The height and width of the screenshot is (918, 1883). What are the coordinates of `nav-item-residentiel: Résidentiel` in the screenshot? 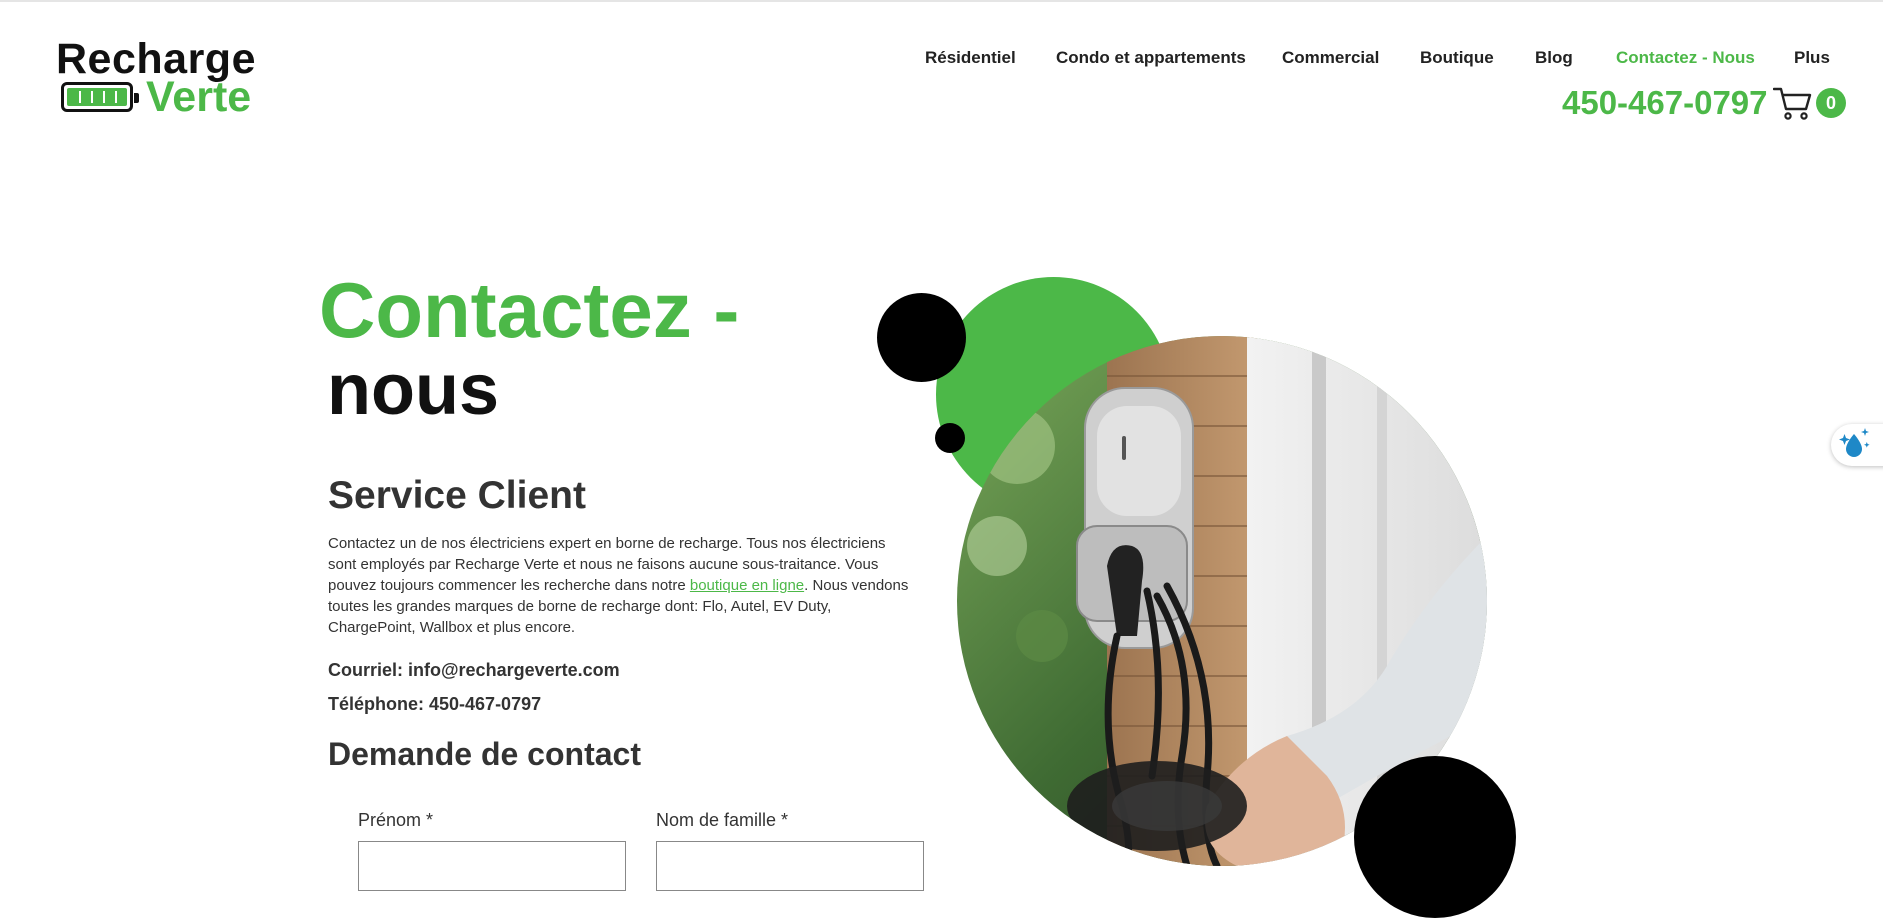 It's located at (970, 58).